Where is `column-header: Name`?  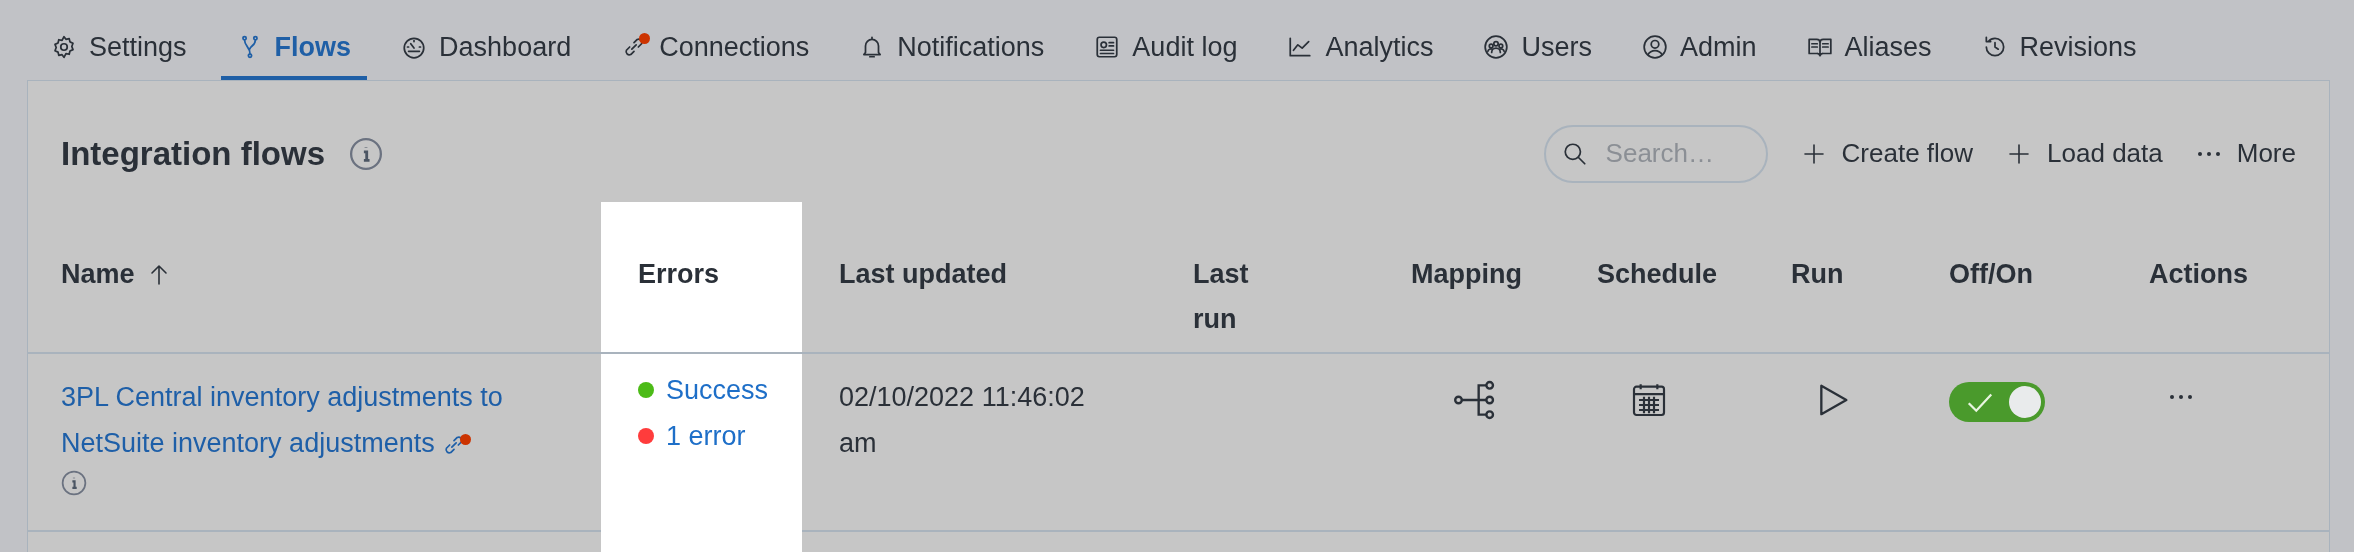 column-header: Name is located at coordinates (314, 289).